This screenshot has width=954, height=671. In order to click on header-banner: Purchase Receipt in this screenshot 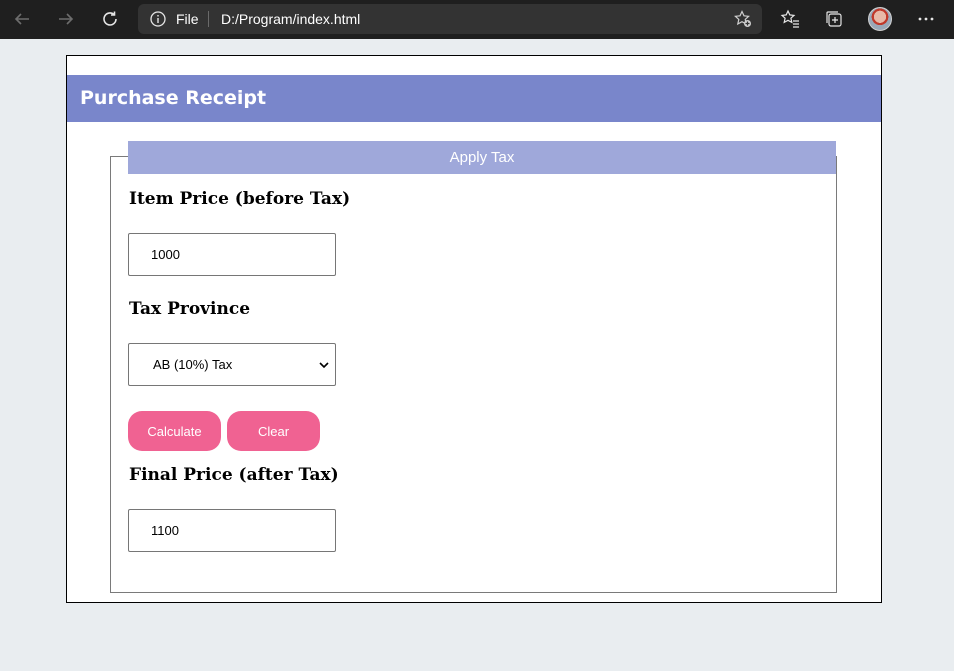, I will do `click(474, 98)`.